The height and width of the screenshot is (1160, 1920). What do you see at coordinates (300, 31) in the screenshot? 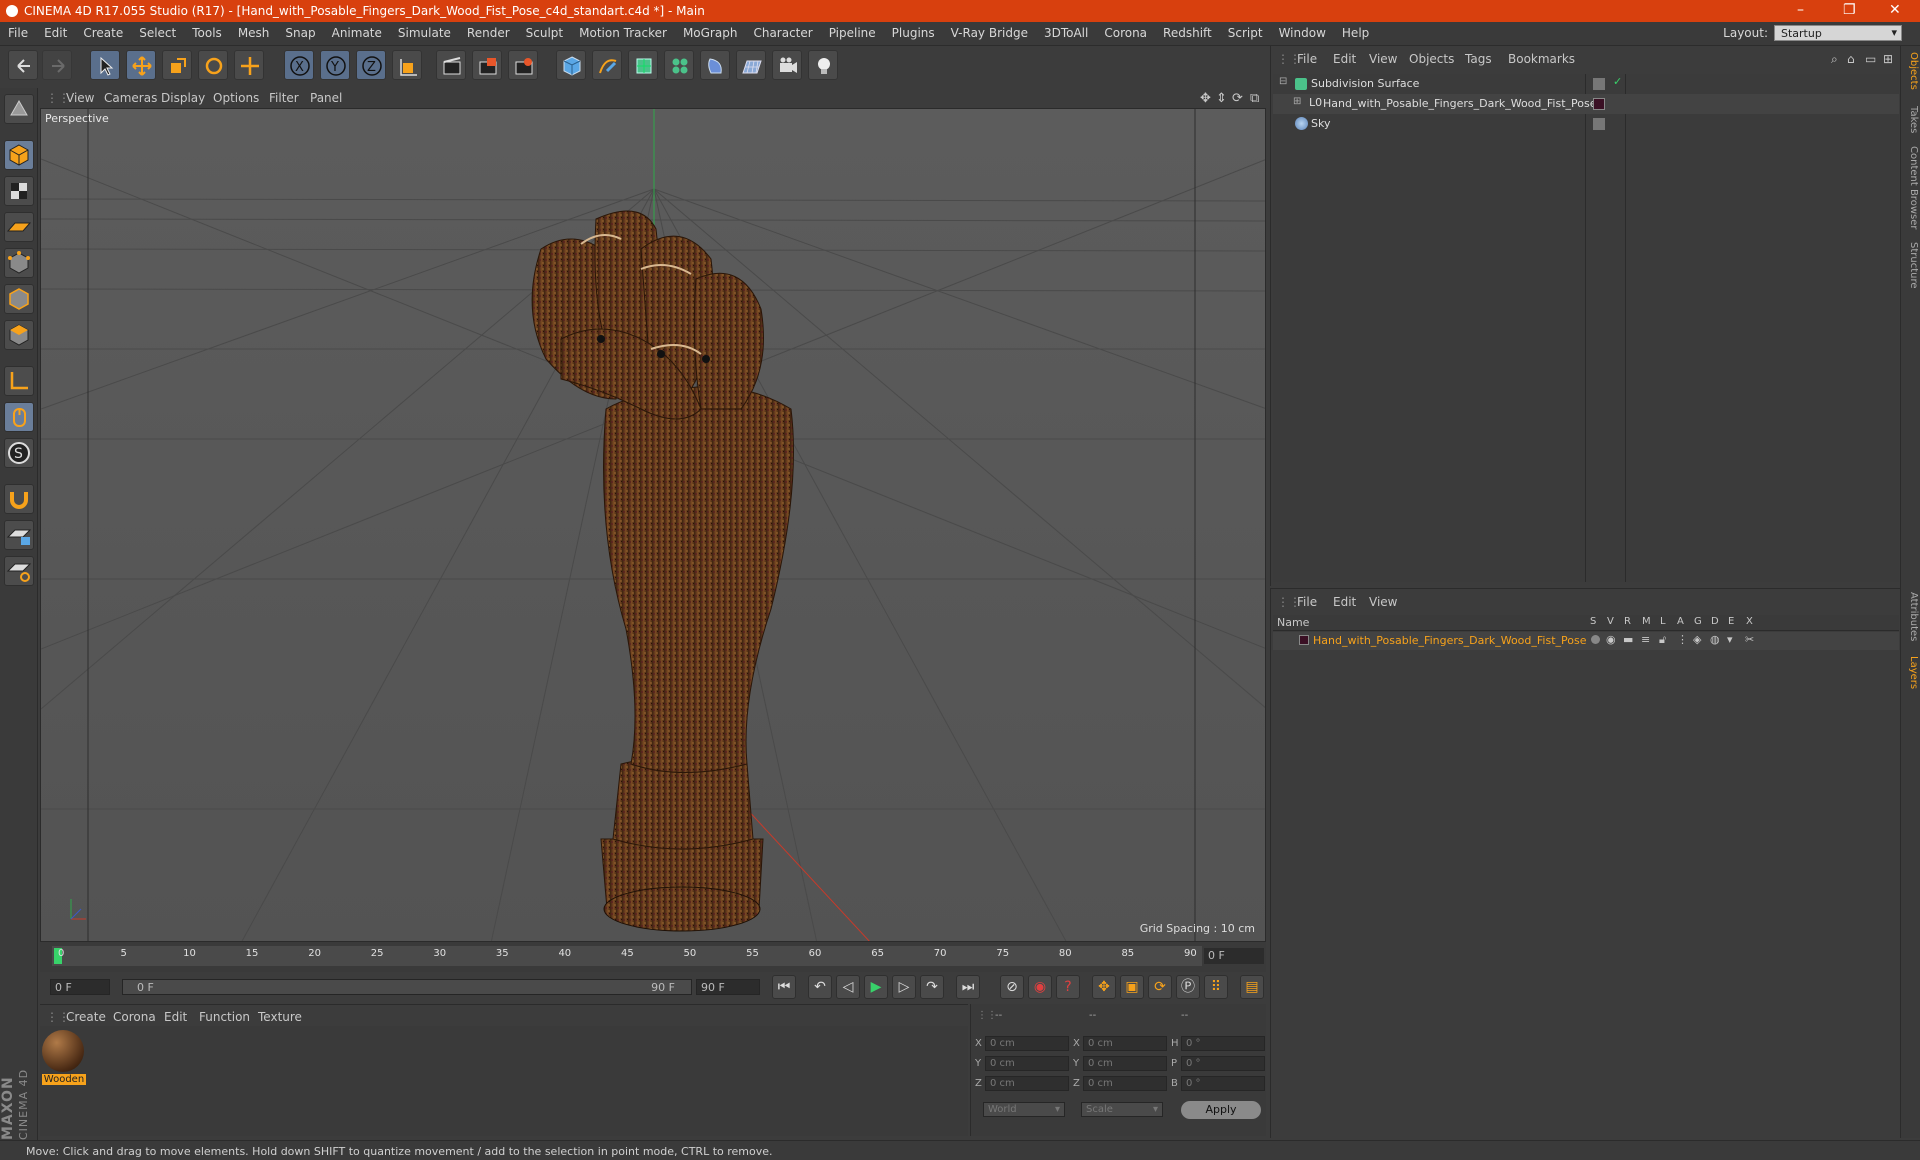
I see `menu-snap: Snap` at bounding box center [300, 31].